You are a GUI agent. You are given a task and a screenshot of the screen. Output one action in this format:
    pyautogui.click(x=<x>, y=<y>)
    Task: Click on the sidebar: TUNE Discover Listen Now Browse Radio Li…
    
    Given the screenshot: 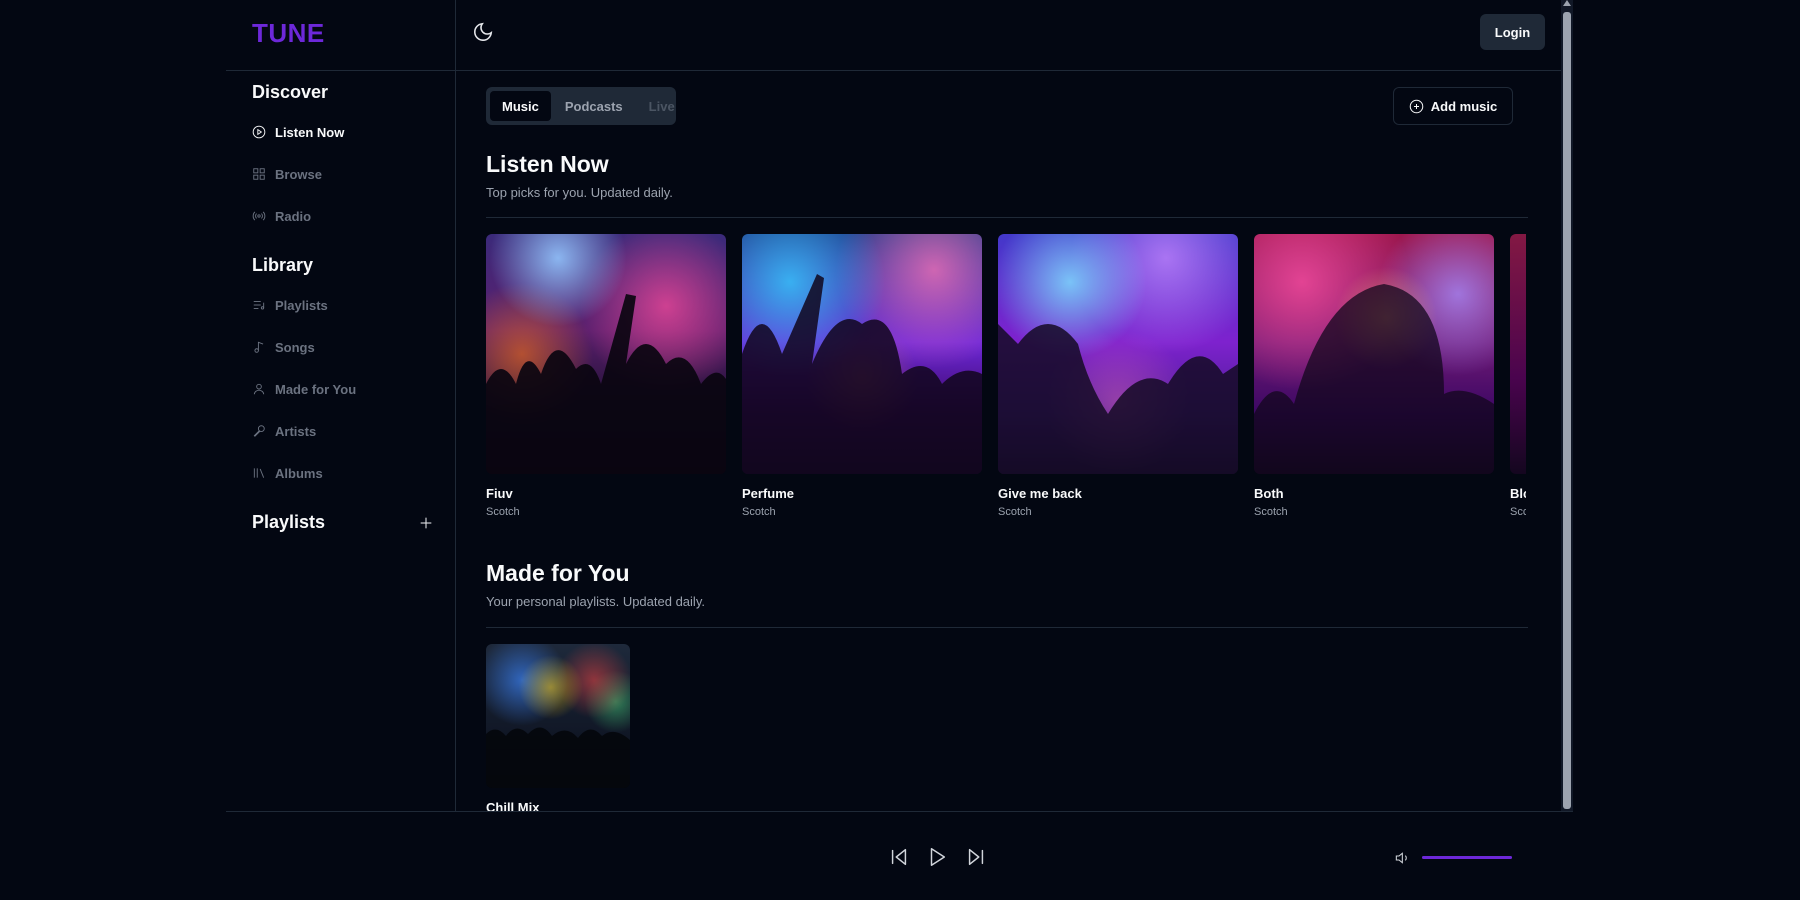 What is the action you would take?
    pyautogui.click(x=341, y=405)
    